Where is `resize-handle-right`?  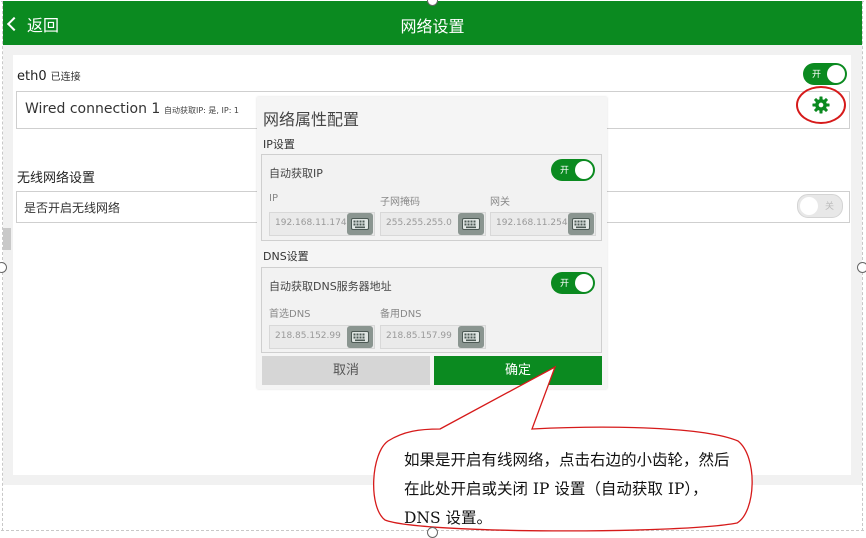
resize-handle-right is located at coordinates (861, 267).